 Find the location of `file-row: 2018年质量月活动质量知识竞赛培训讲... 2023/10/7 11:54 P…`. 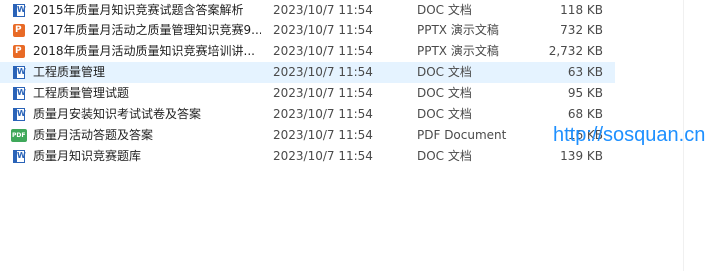

file-row: 2018年质量月活动质量知识竞赛培训讲... 2023/10/7 11:54 P… is located at coordinates (307, 51).